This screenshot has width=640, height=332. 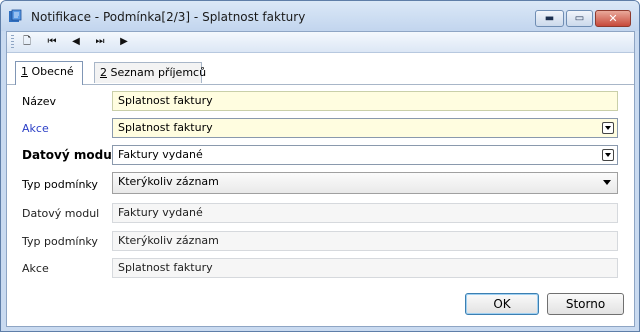 What do you see at coordinates (15, 15) in the screenshot?
I see `app-icon` at bounding box center [15, 15].